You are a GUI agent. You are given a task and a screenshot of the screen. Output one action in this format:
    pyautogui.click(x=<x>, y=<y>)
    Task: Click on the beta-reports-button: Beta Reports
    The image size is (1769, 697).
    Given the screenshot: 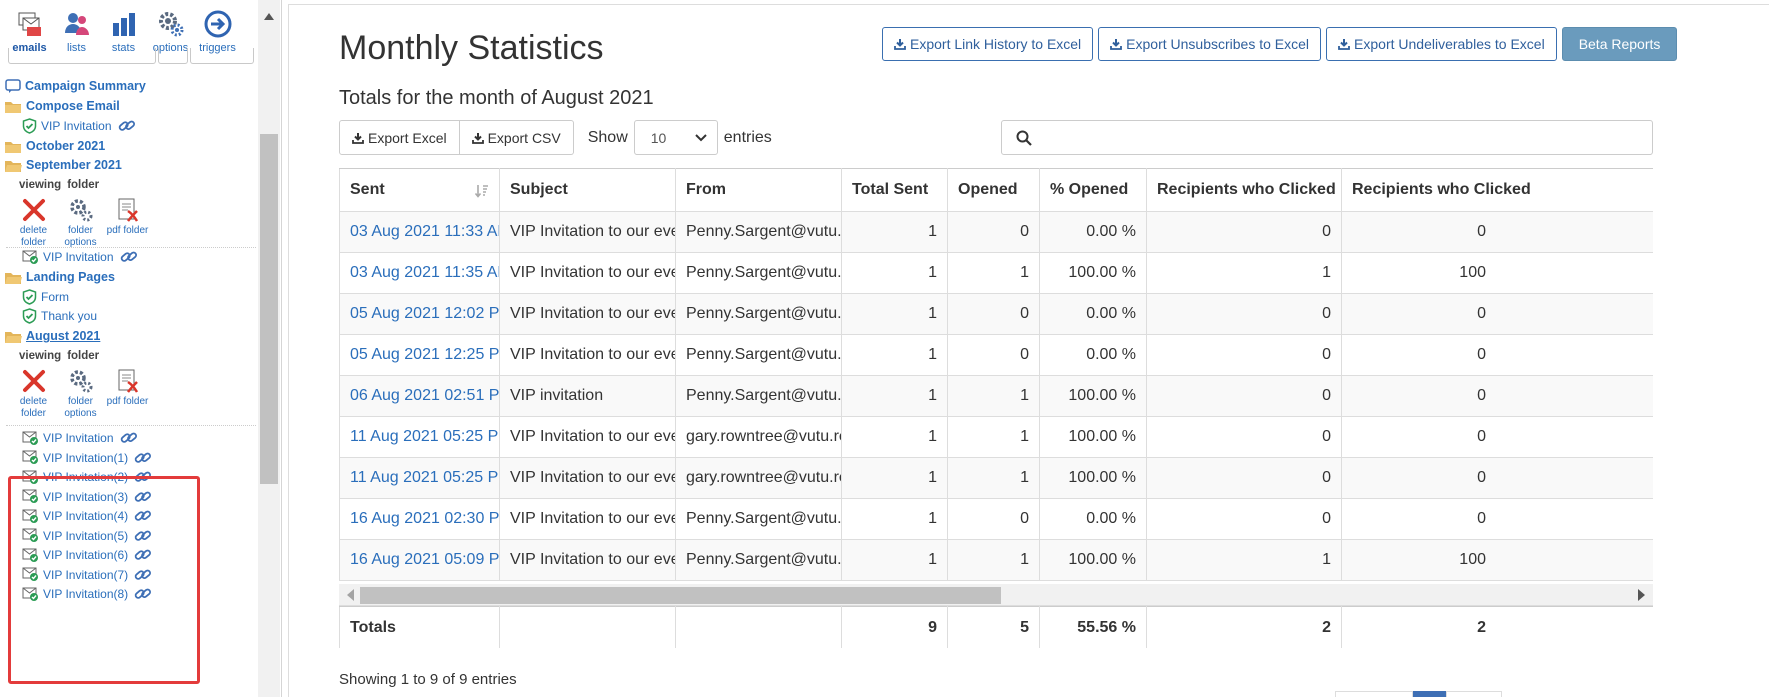 What is the action you would take?
    pyautogui.click(x=1619, y=44)
    